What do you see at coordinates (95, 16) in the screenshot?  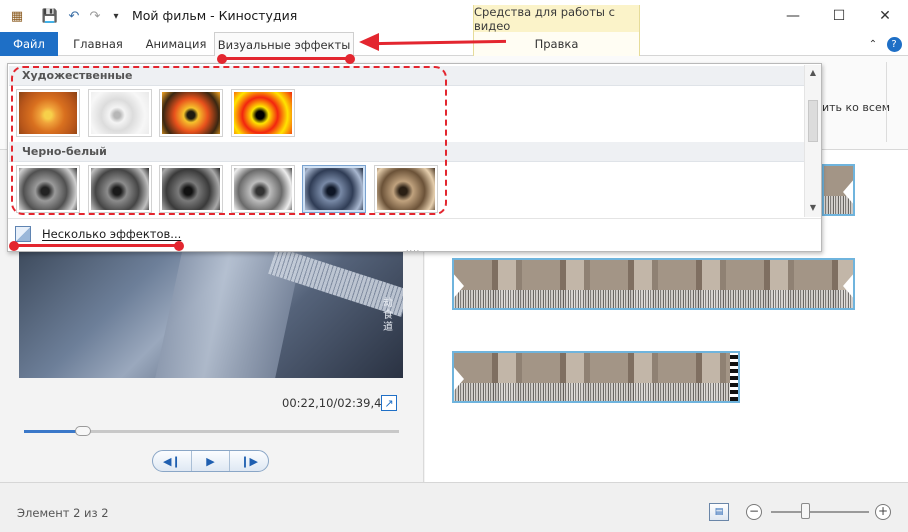 I see `redo-icon: ↷` at bounding box center [95, 16].